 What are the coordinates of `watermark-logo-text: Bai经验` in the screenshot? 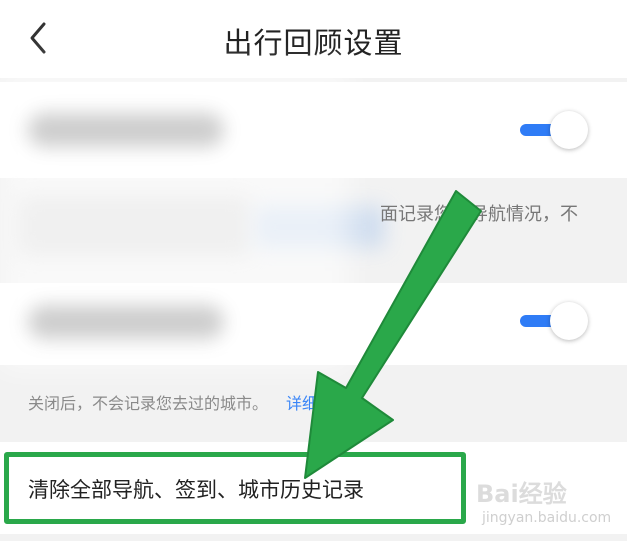 It's located at (521, 494).